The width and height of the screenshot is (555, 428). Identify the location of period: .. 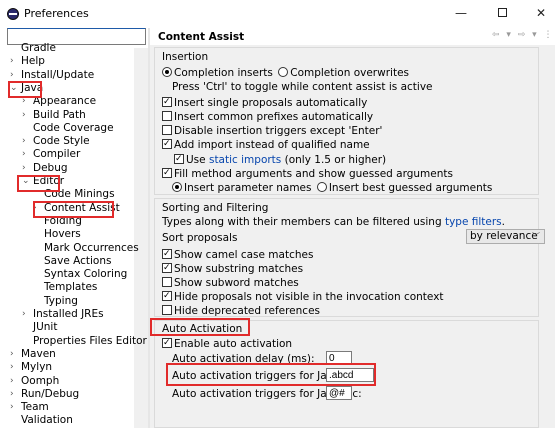
(503, 222).